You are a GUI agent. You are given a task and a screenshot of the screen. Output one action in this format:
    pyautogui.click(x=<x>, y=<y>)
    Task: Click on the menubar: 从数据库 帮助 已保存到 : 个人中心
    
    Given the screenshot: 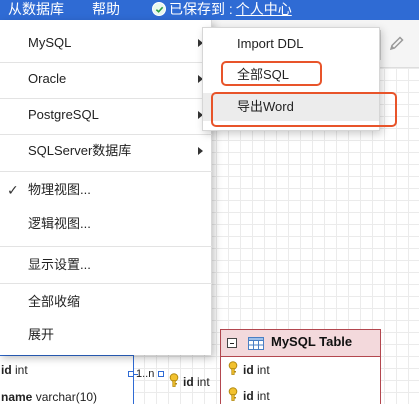 What is the action you would take?
    pyautogui.click(x=209, y=10)
    